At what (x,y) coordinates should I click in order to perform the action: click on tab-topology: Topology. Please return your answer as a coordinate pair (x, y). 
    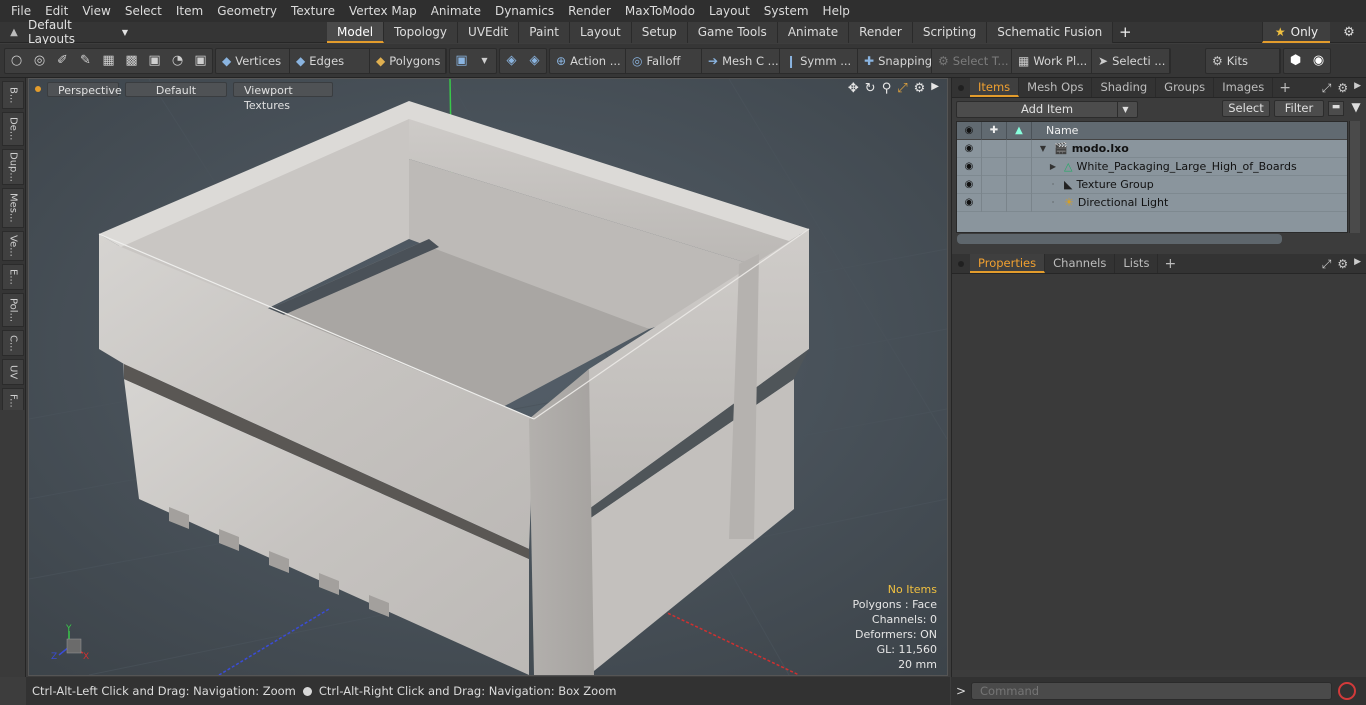
    Looking at the image, I should click on (421, 32).